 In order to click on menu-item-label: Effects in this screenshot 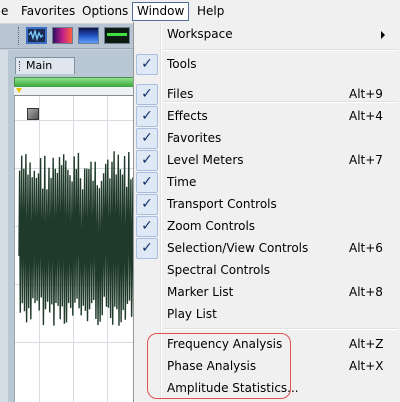, I will do `click(187, 116)`.